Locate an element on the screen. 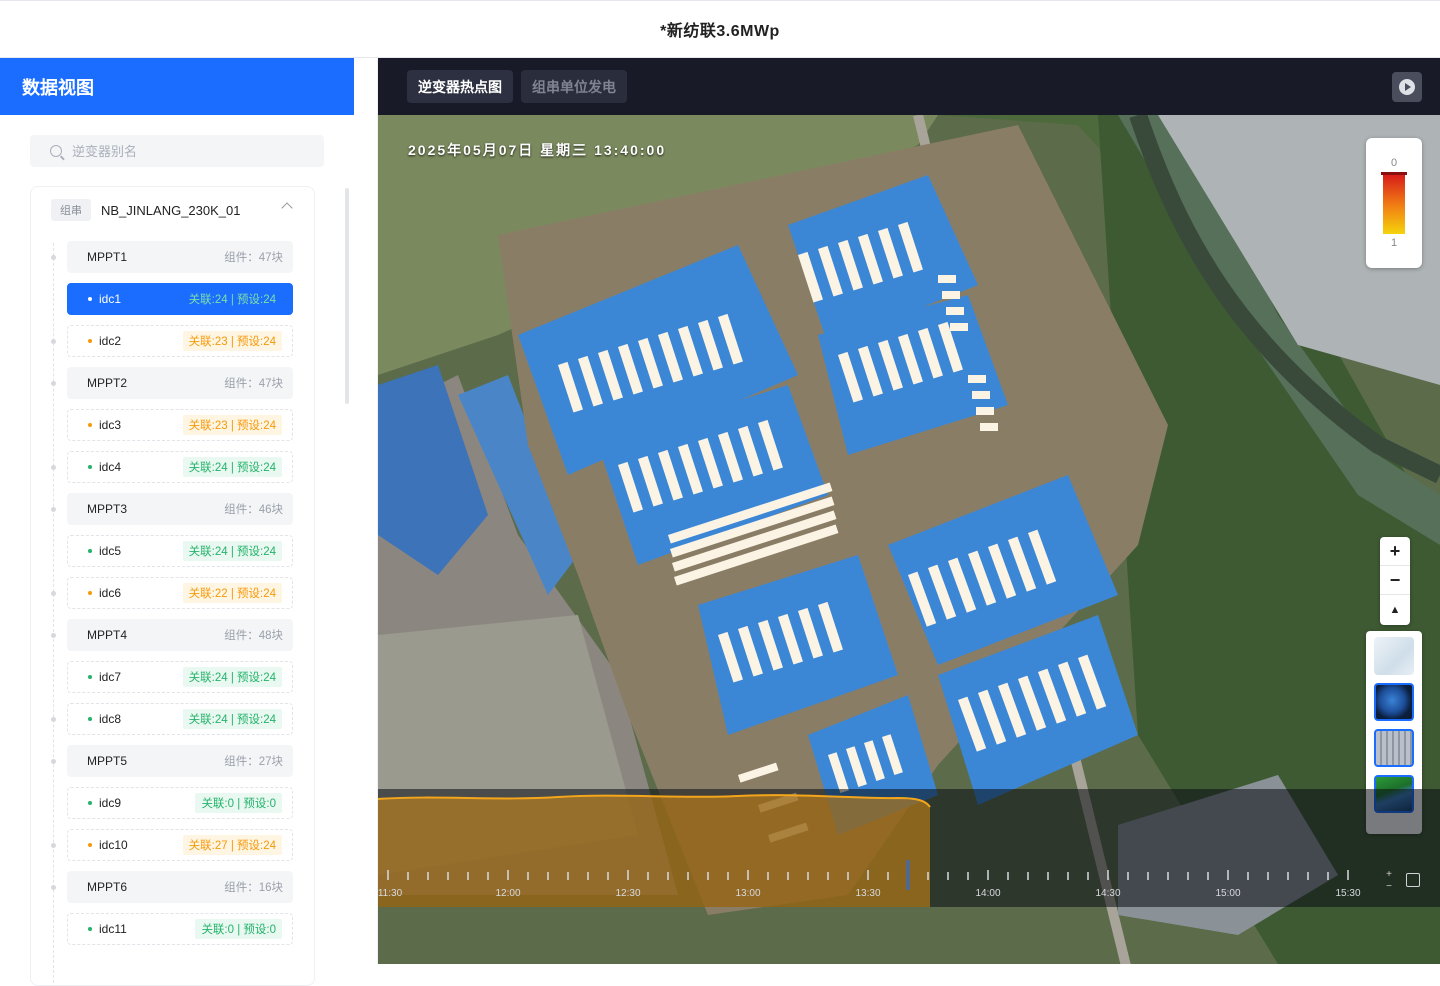 This screenshot has height=986, width=1440. timeline-label: 14:30 is located at coordinates (1108, 893).